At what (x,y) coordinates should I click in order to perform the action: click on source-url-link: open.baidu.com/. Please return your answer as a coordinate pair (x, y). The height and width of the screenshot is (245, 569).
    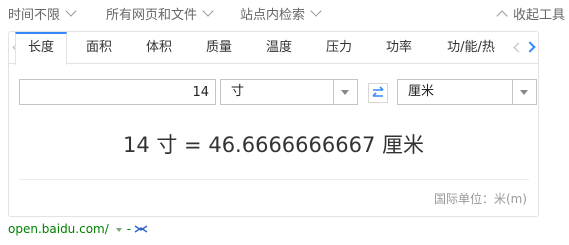
    Looking at the image, I should click on (58, 229).